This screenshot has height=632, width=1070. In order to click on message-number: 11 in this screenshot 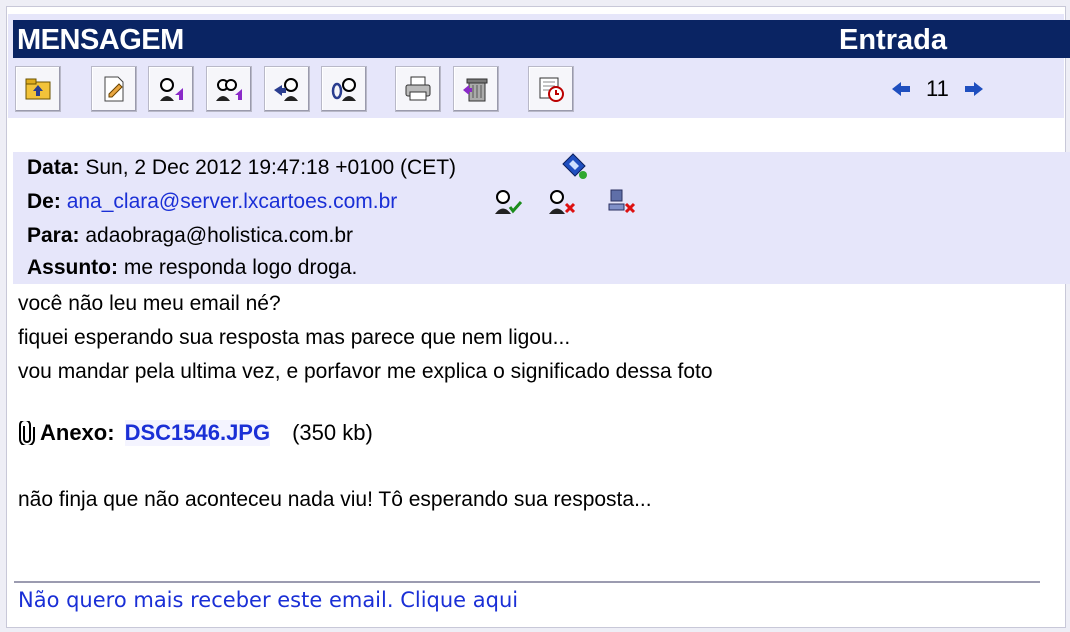, I will do `click(937, 88)`.